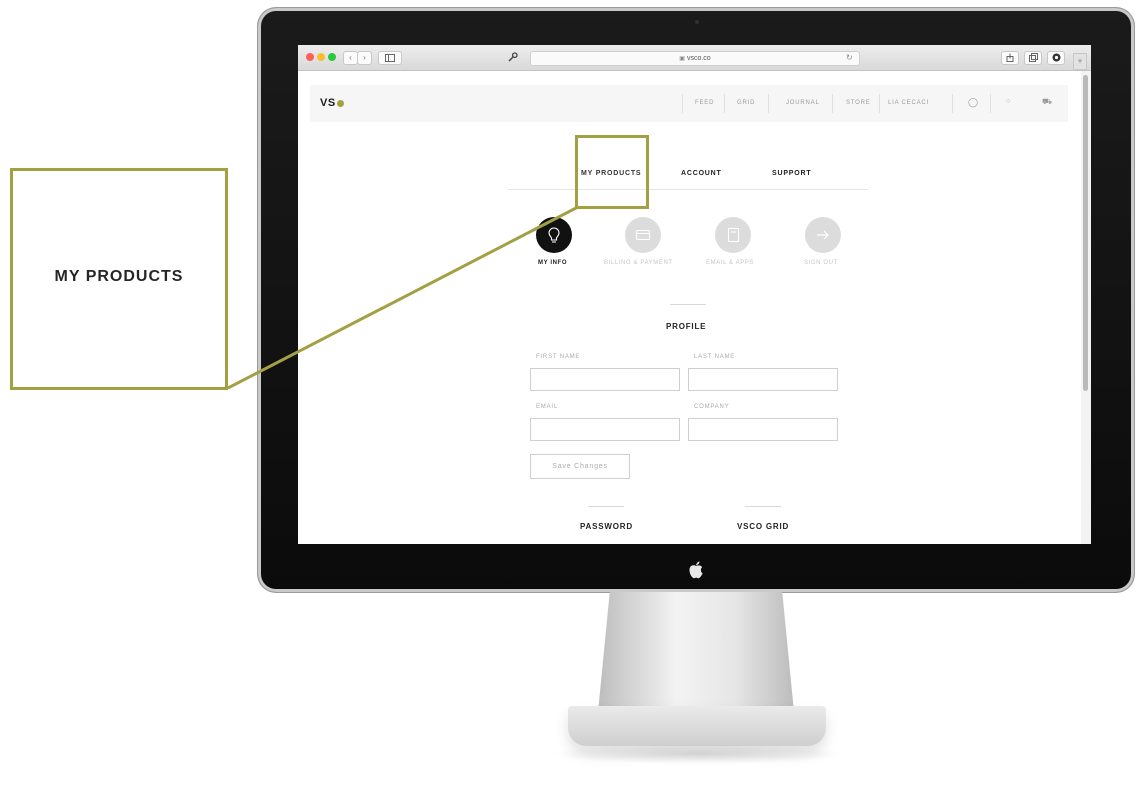 Image resolution: width=1144 pixels, height=787 pixels. I want to click on save-changes-button: Save Changes, so click(580, 466).